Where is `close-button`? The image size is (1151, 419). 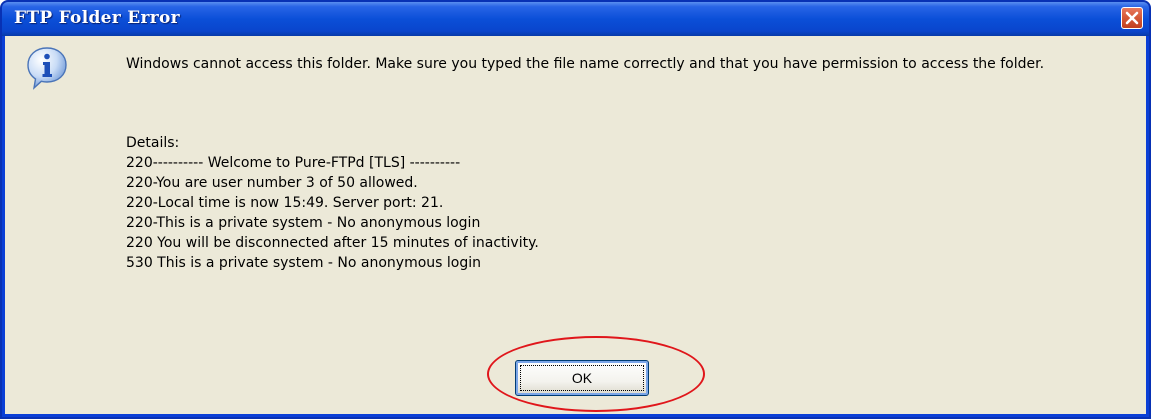 close-button is located at coordinates (1132, 18).